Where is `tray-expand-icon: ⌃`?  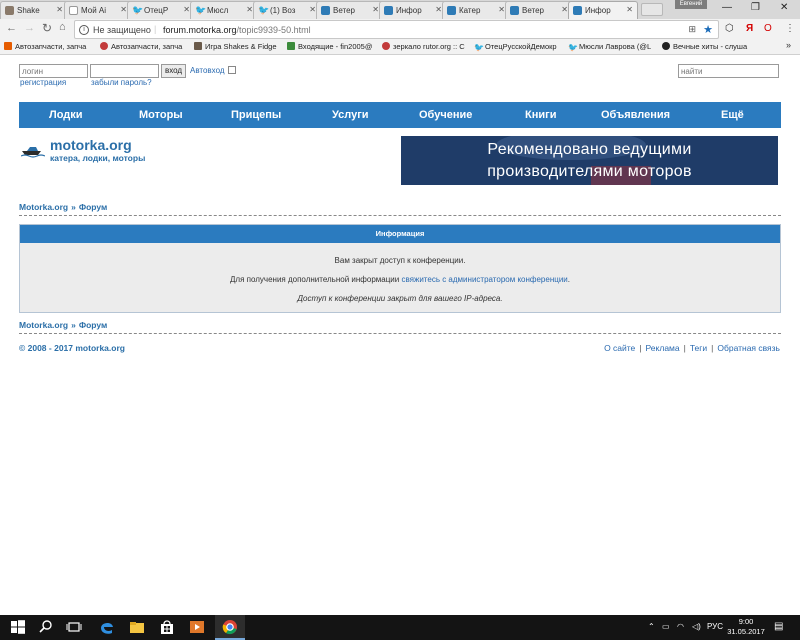 tray-expand-icon: ⌃ is located at coordinates (651, 626).